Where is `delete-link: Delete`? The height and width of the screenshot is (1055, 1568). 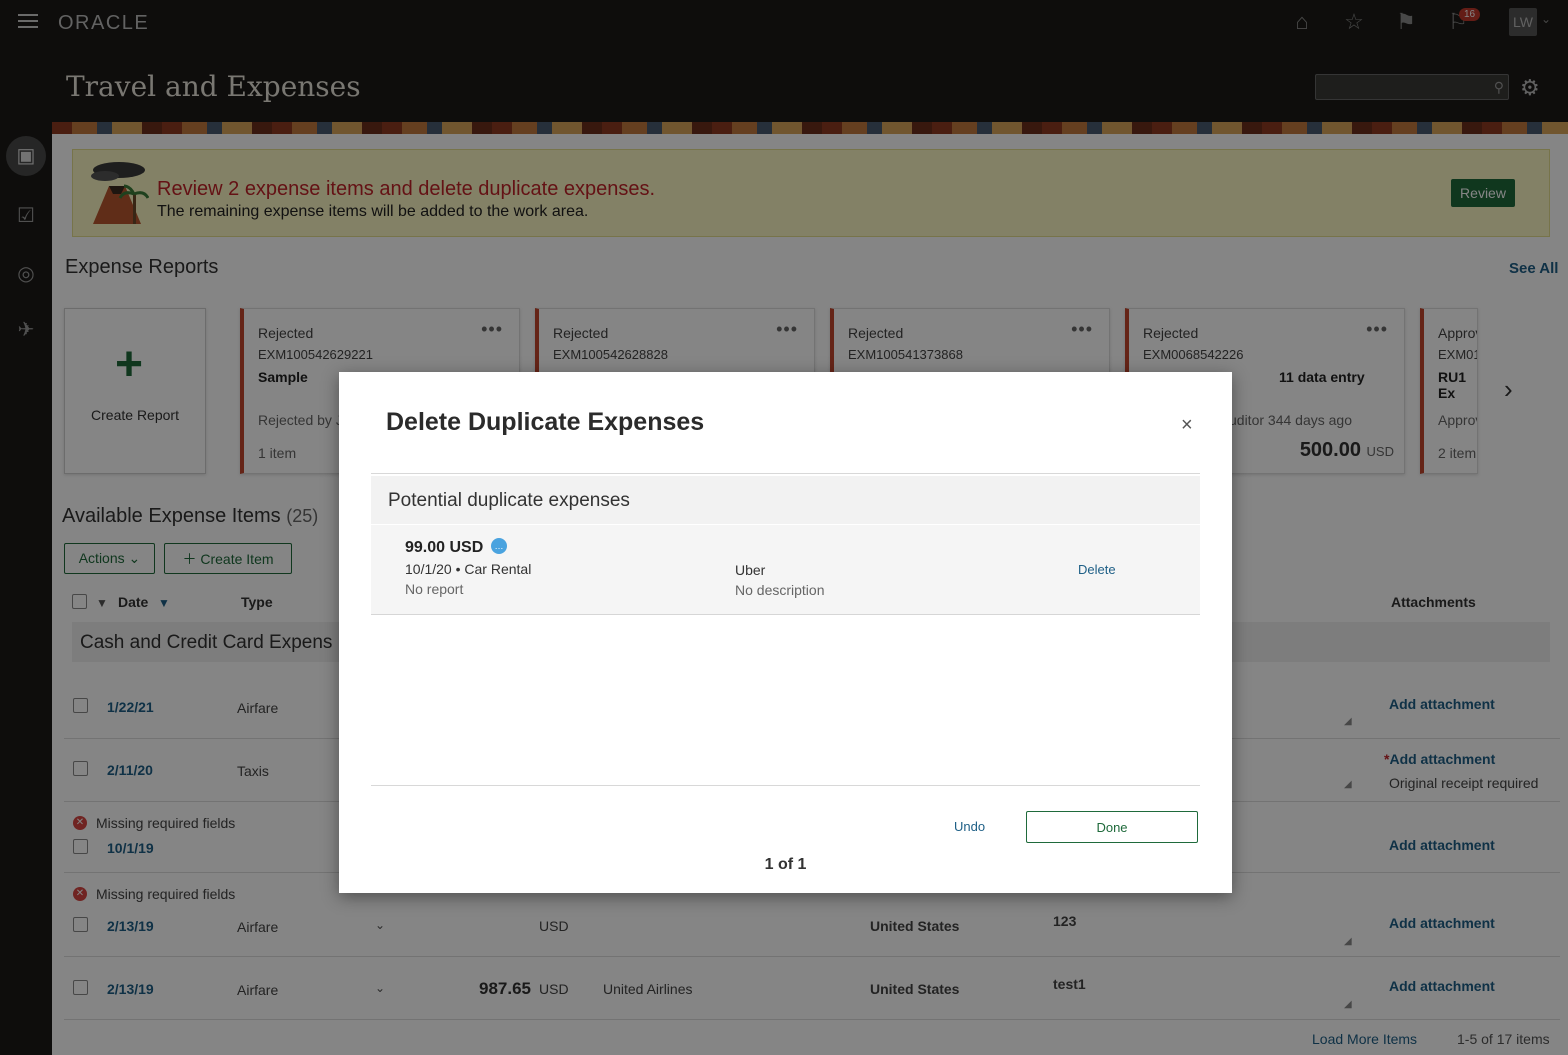
delete-link: Delete is located at coordinates (1097, 569).